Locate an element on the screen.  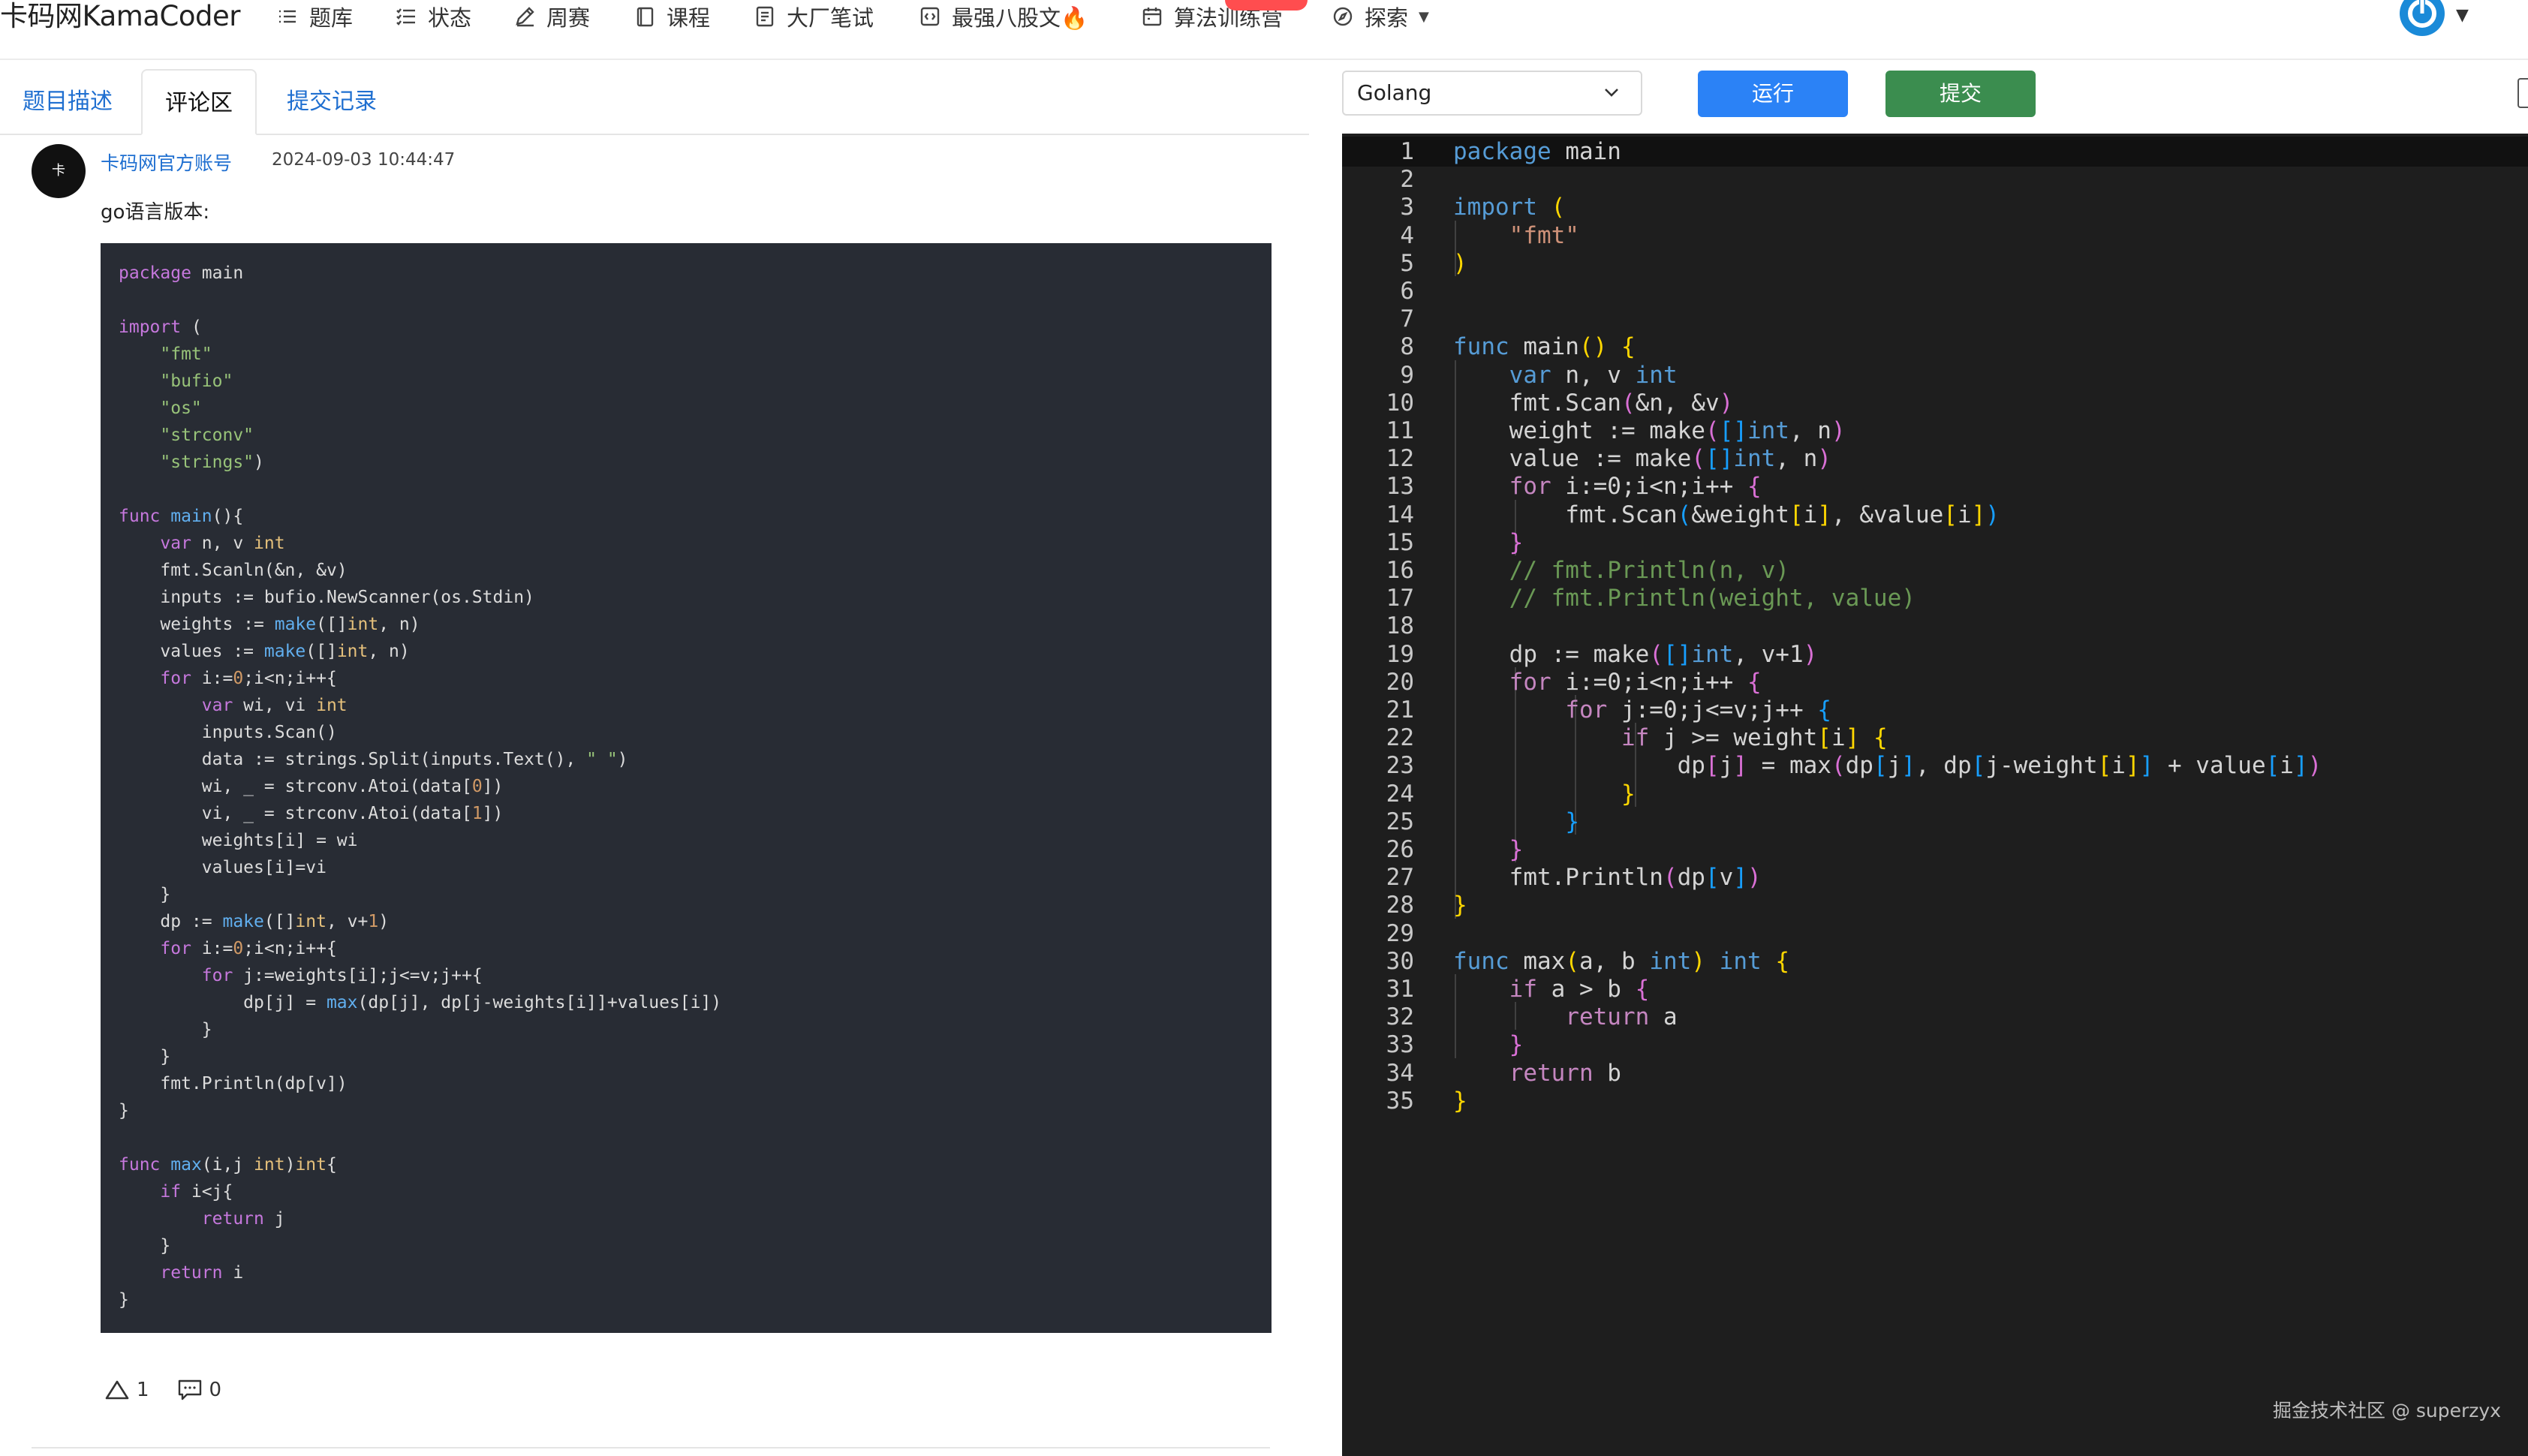
chevron-down-icon is located at coordinates (1611, 93).